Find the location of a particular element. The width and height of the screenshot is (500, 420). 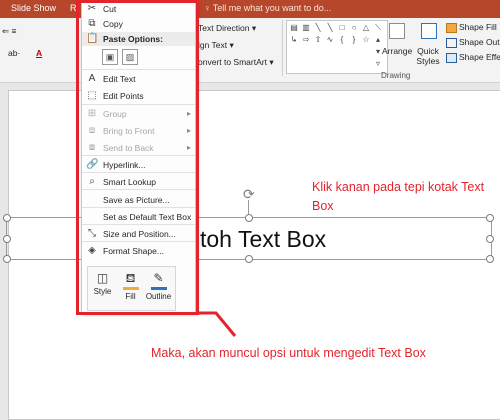

menu-item-group: ⊞ Group ▸ is located at coordinates (138, 114).